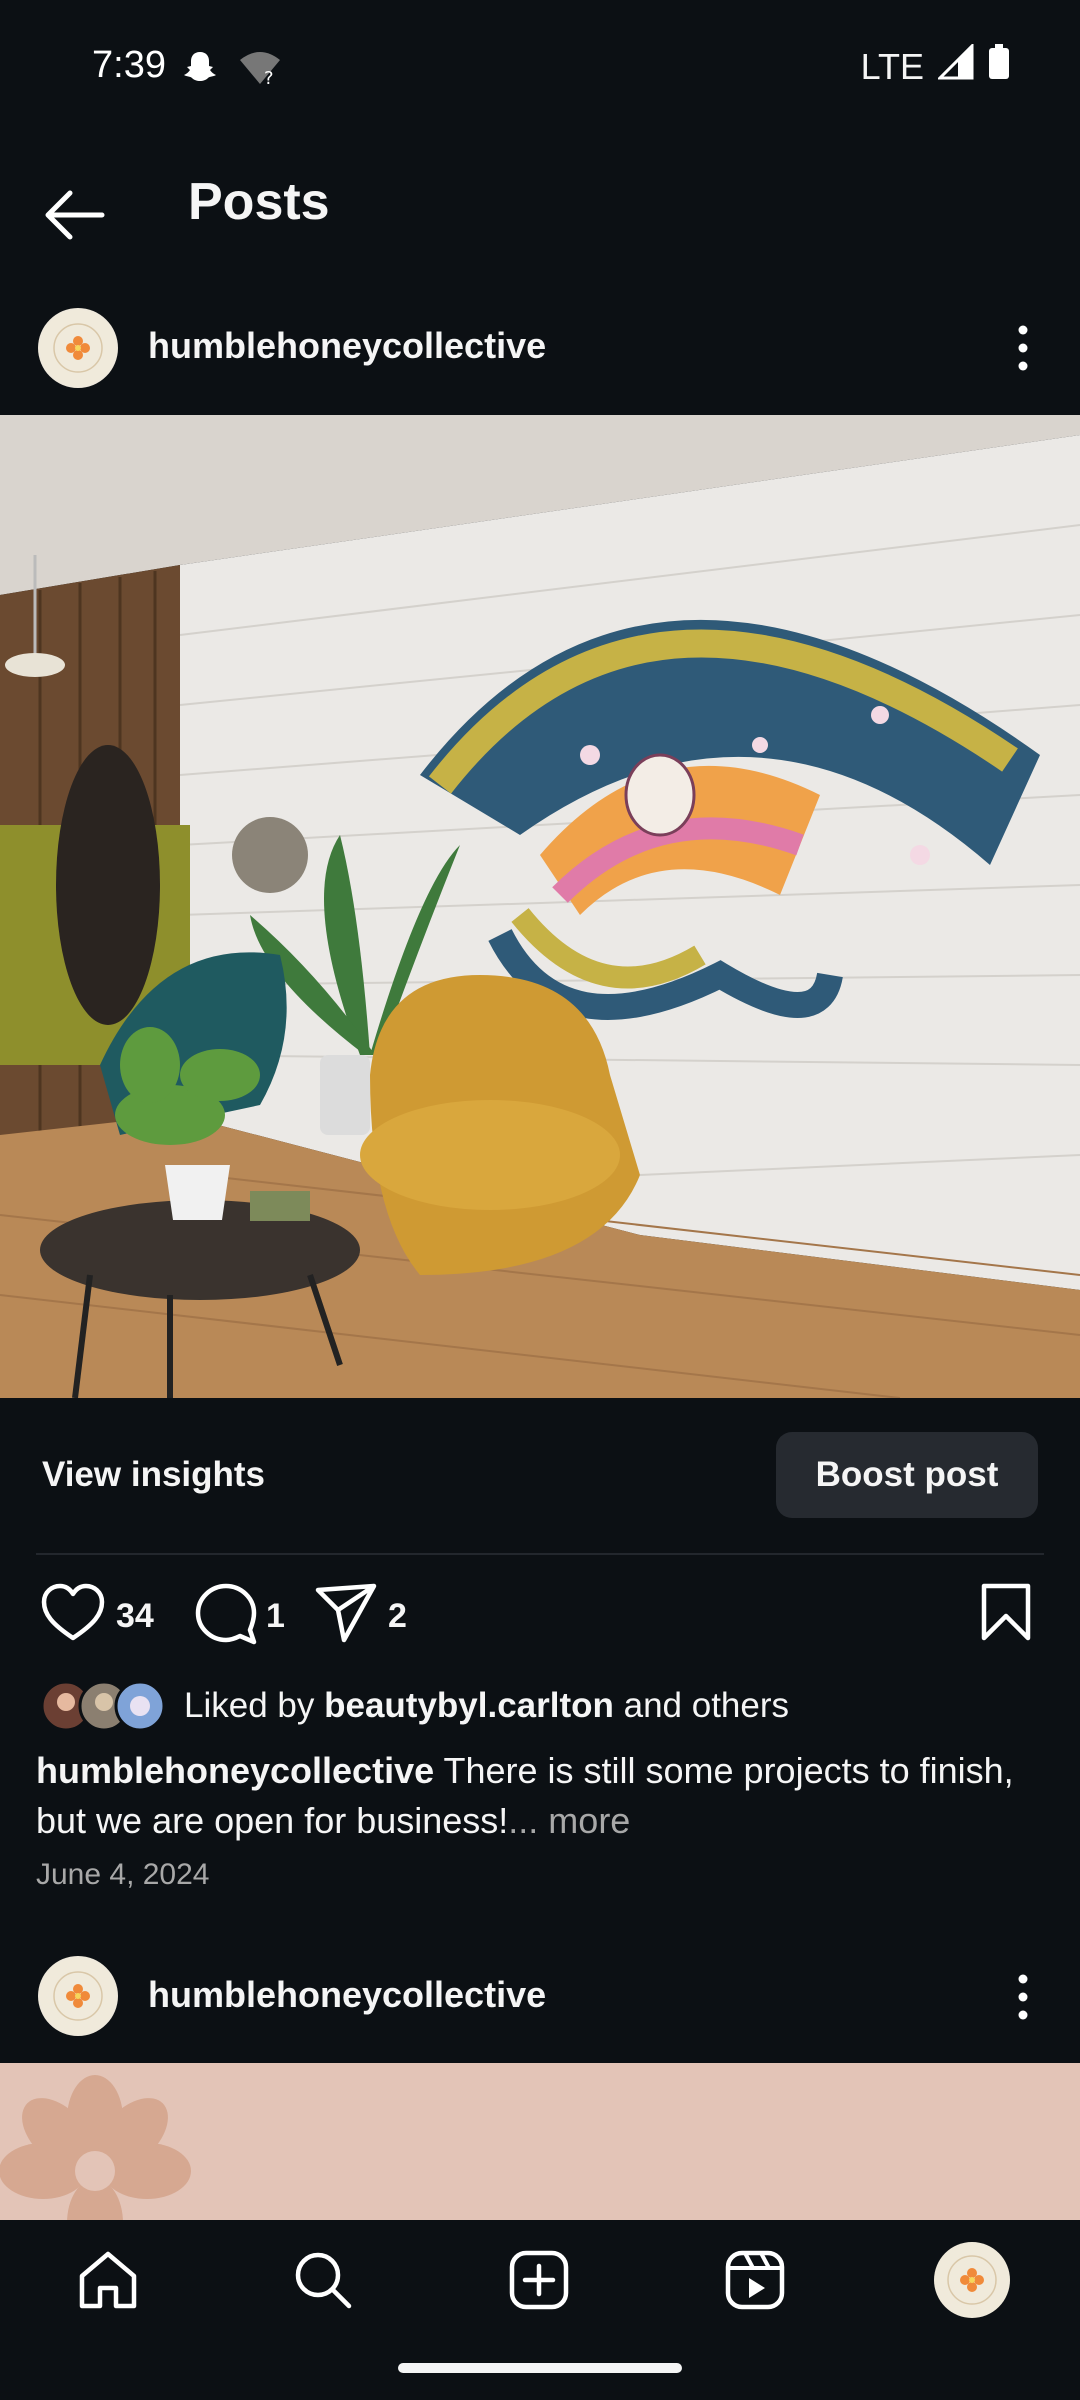 Image resolution: width=1080 pixels, height=2400 pixels. I want to click on nav-home, so click(108, 2280).